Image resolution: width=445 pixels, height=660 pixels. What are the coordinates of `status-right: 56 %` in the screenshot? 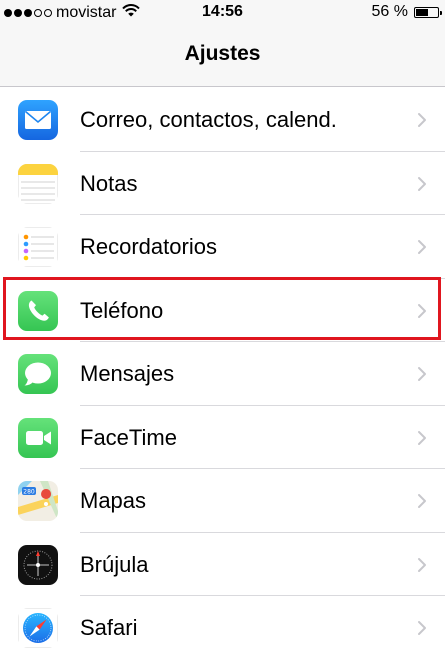 It's located at (406, 12).